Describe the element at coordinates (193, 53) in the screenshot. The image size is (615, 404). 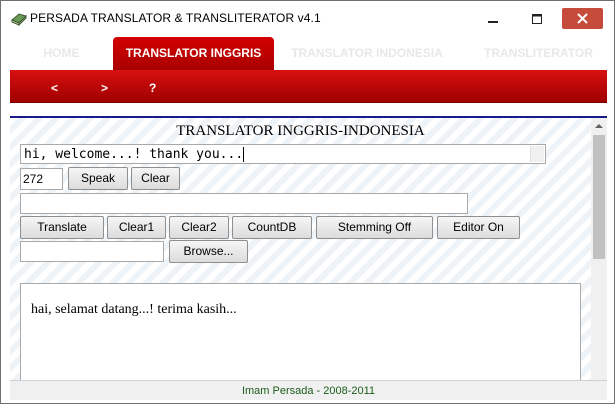
I see `tab-translator-inggris: TRANSLATOR INGGRIS` at that location.